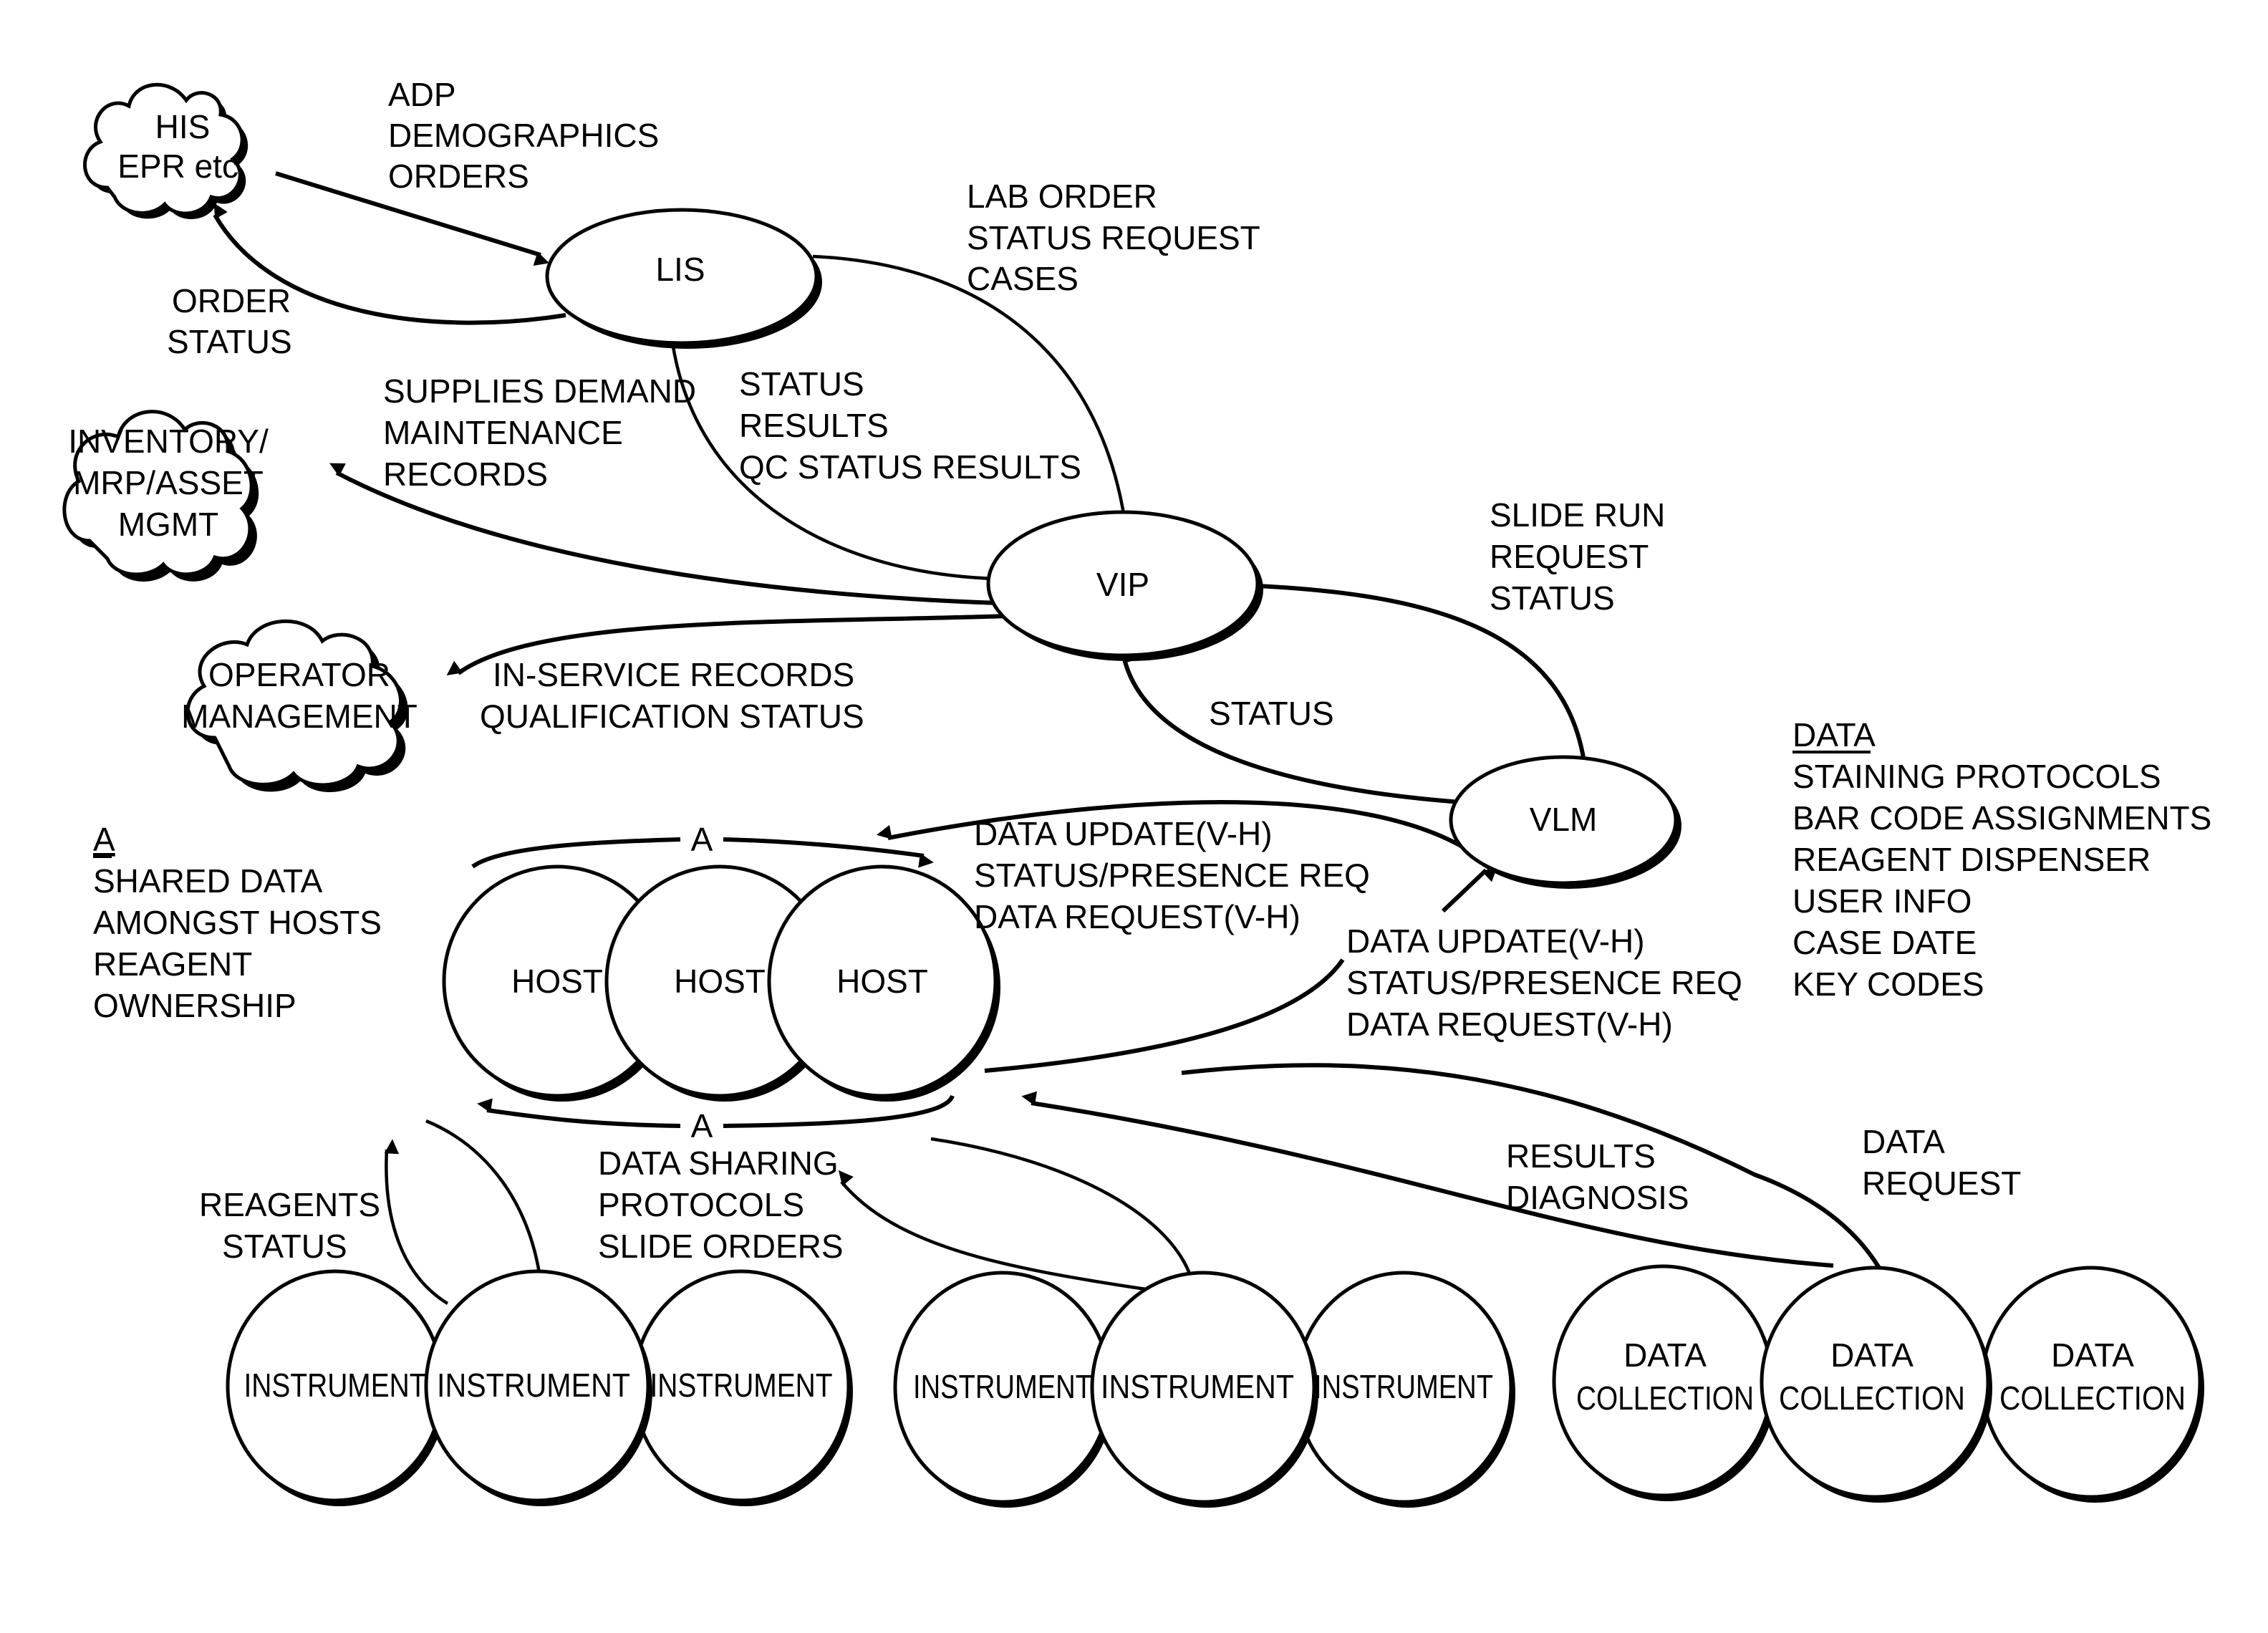 This screenshot has height=1633, width=2268. I want to click on label-vip-to-lis-line-3: QC STATUS RESULTS, so click(910, 467).